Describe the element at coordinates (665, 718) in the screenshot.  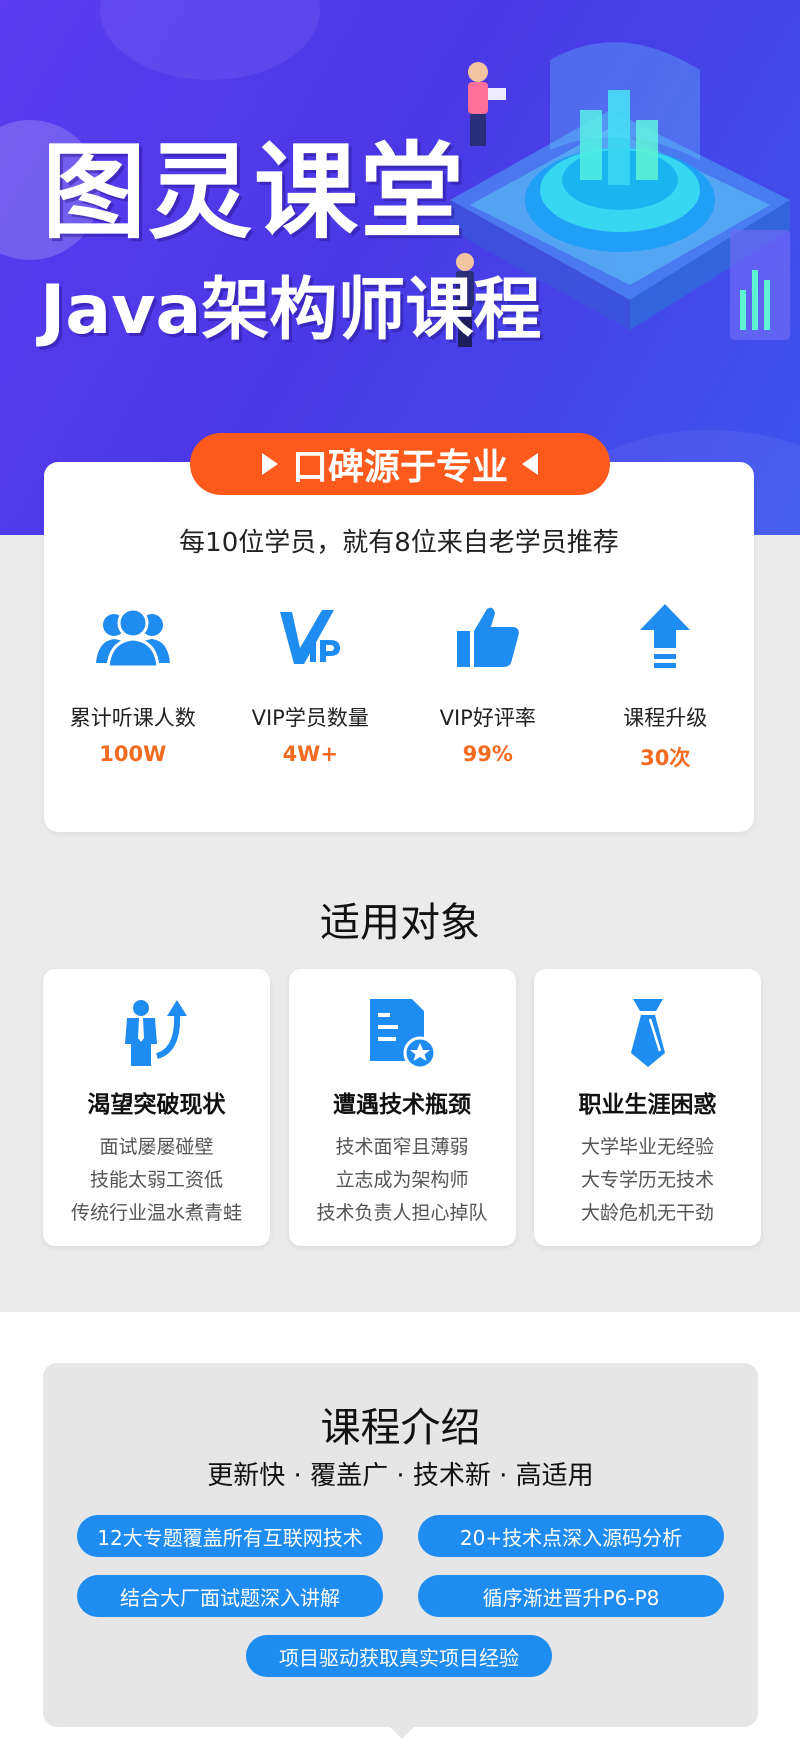
I see `stat-label: 课程升级` at that location.